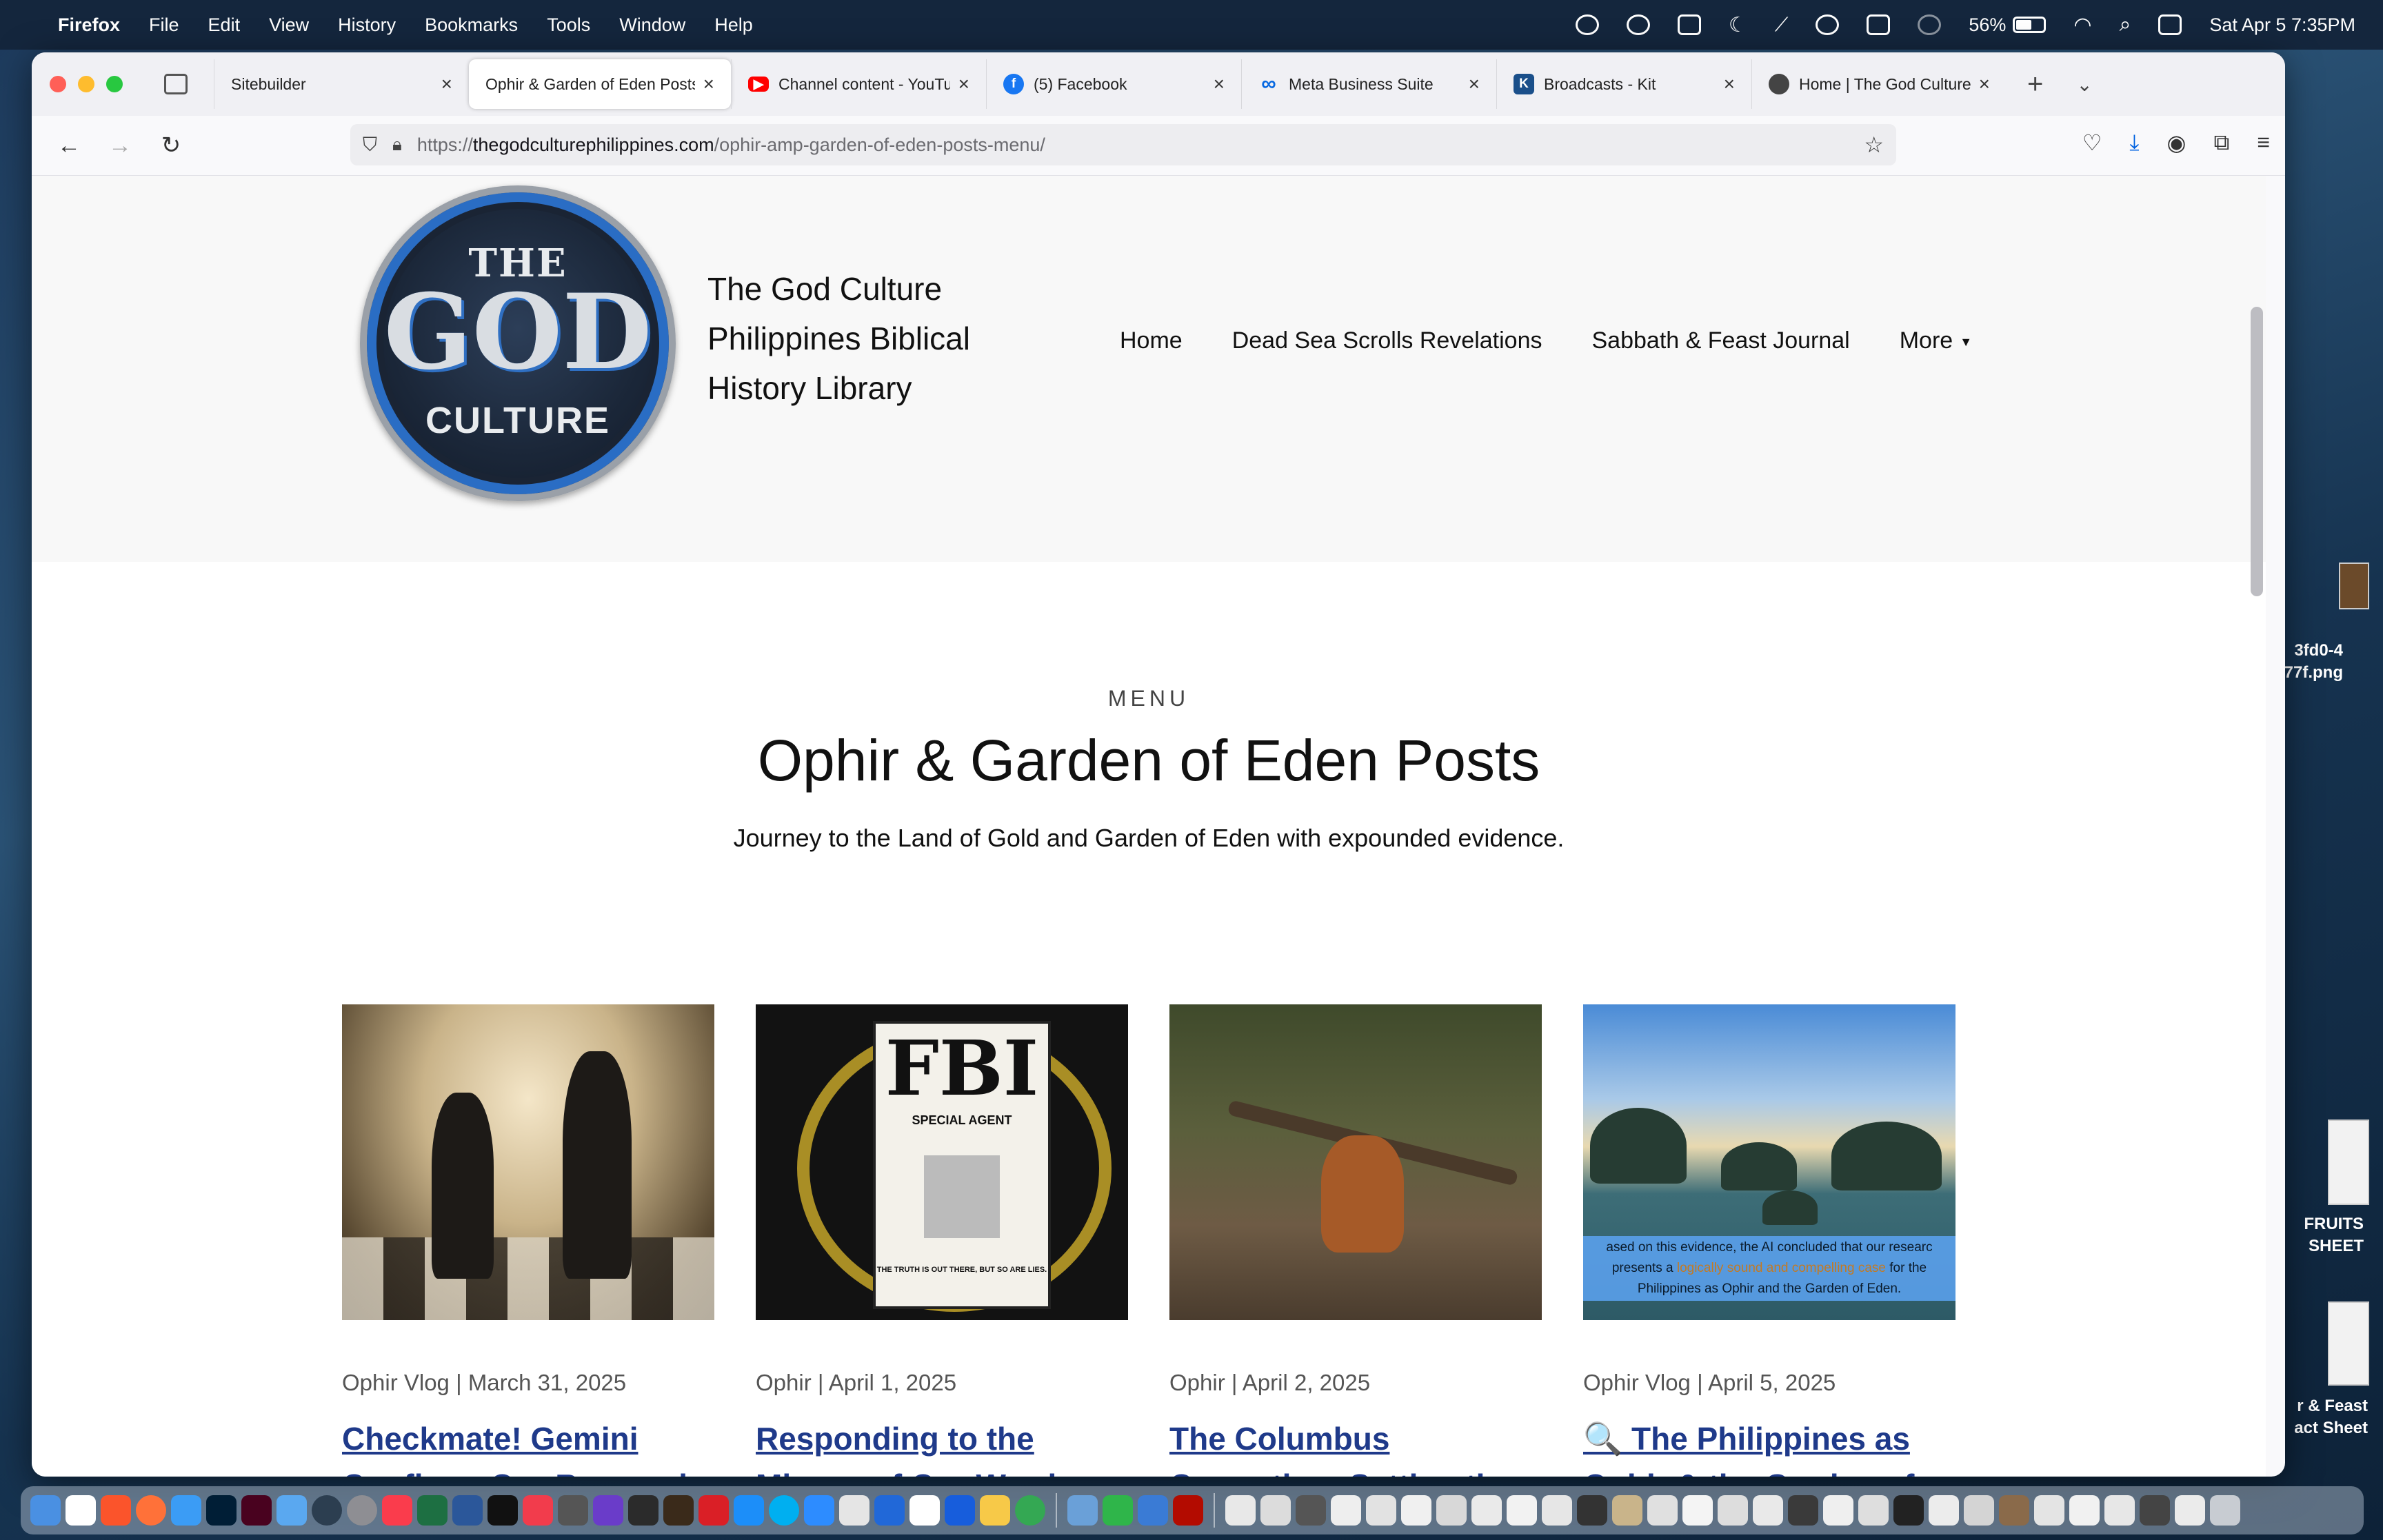 The width and height of the screenshot is (2383, 1540). Describe the element at coordinates (784, 1511) in the screenshot. I see `skype-icon` at that location.